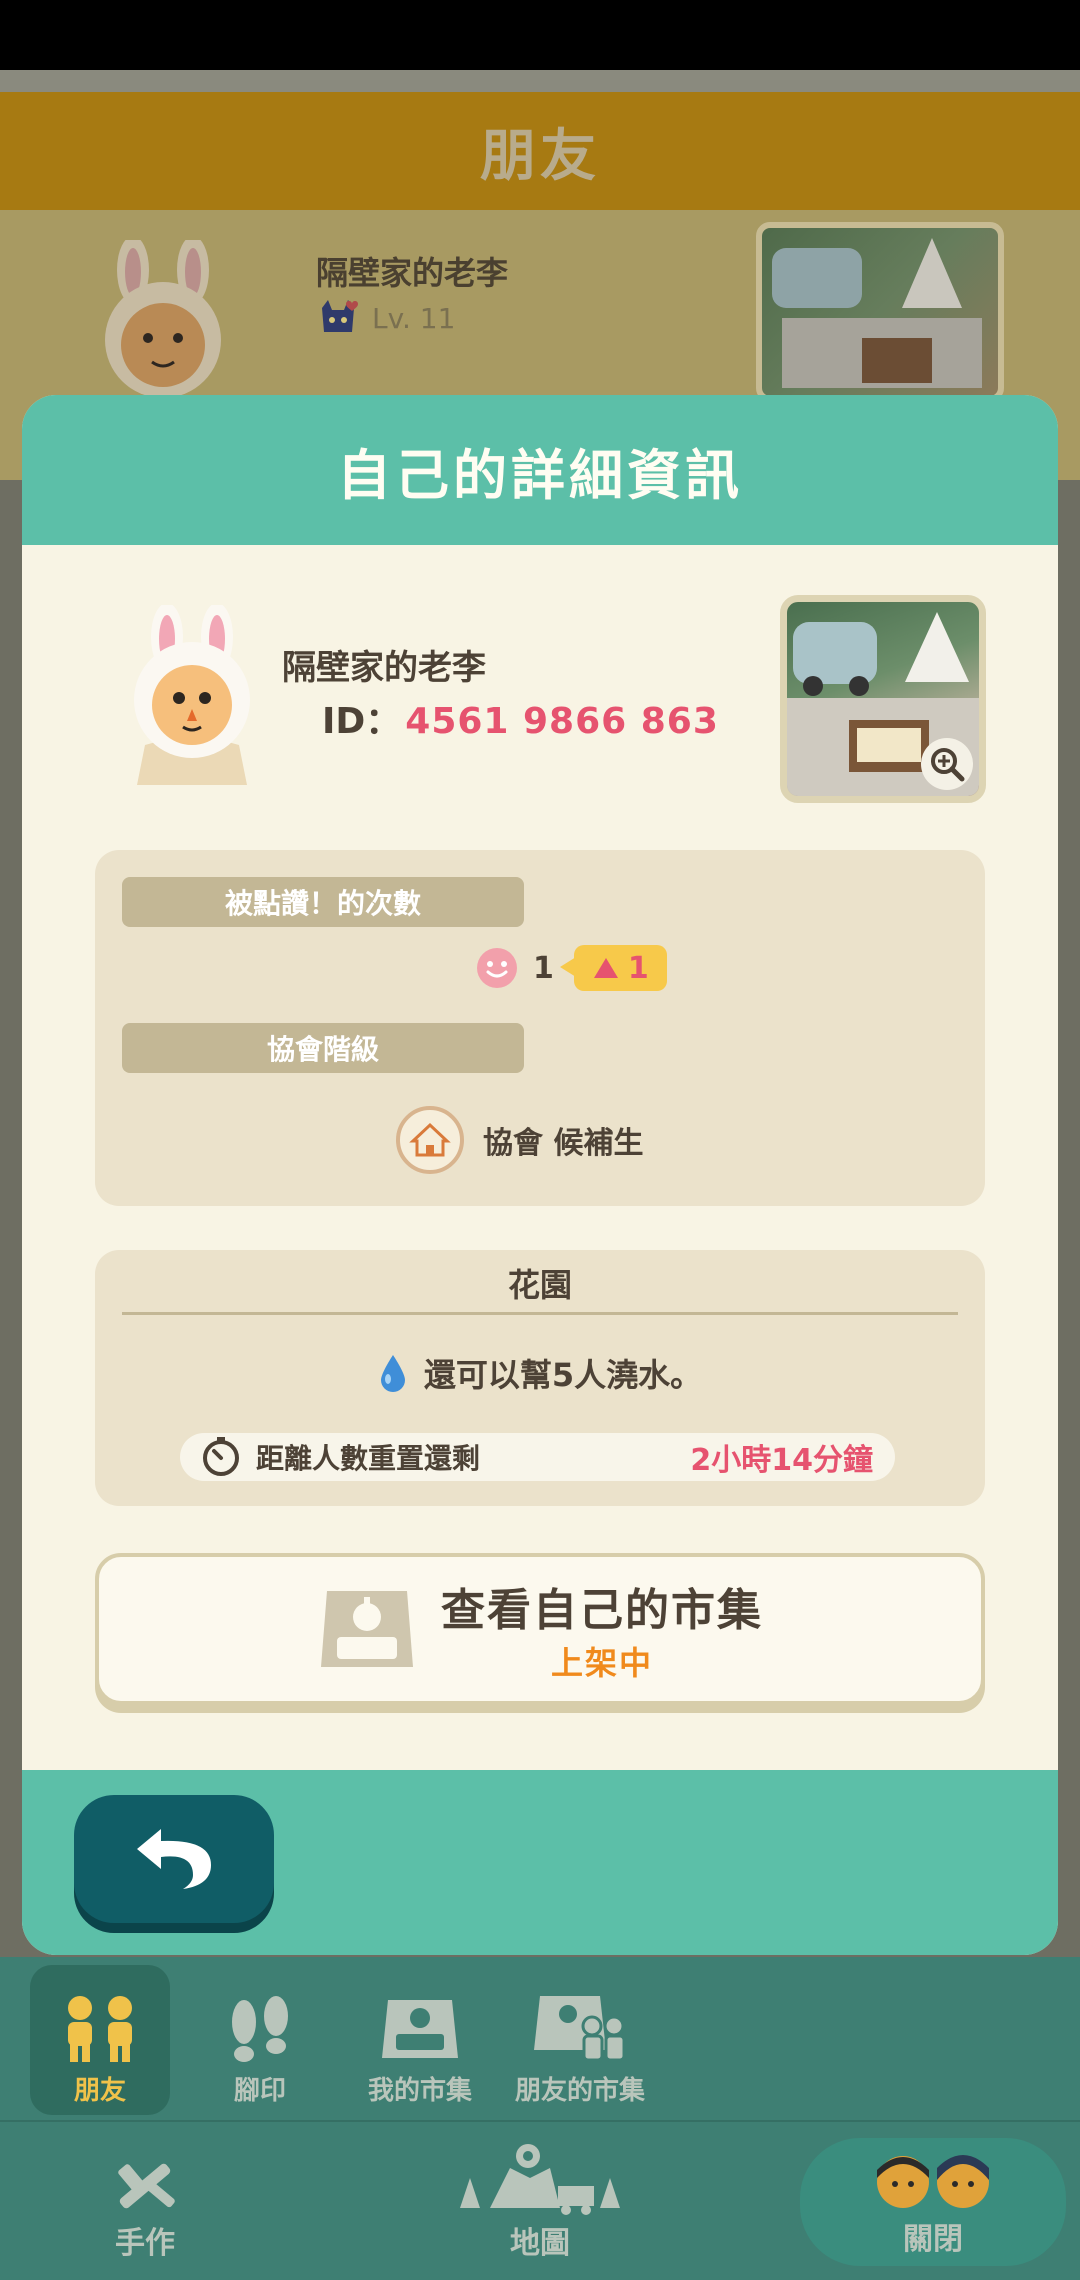 Image resolution: width=1080 pixels, height=2280 pixels. I want to click on market-button-title: 查看自己的市集, so click(602, 1610).